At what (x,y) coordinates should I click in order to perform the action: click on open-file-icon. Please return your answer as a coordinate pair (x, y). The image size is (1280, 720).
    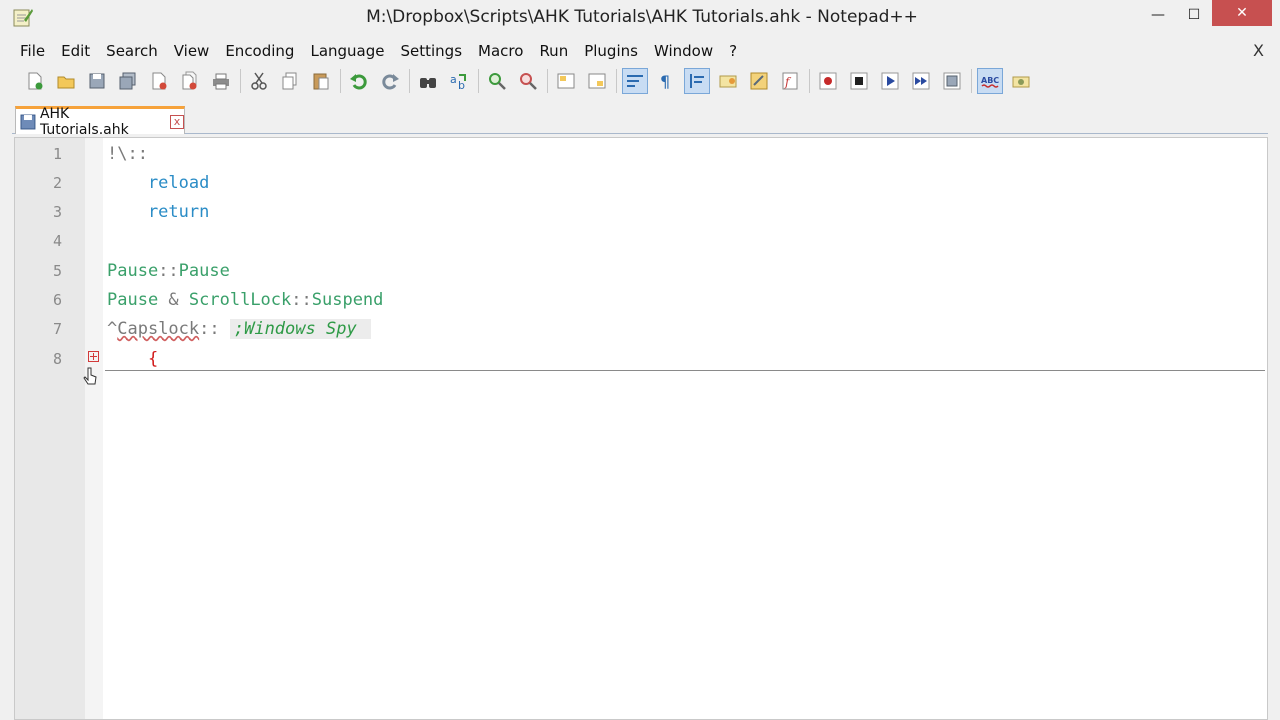
    Looking at the image, I should click on (66, 81).